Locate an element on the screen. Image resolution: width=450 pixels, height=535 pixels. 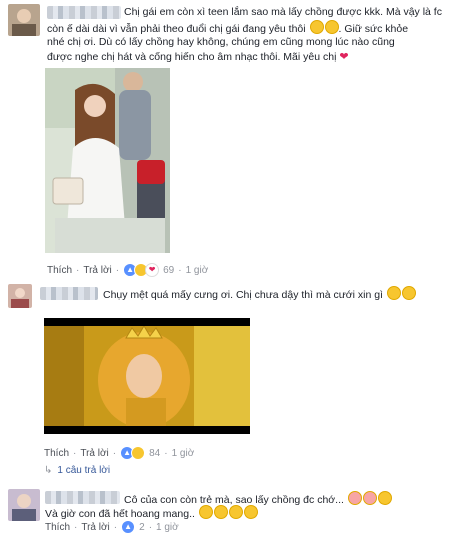
comment-text-segment: Và giờ con đã hết hoang mang.. is located at coordinates (120, 514).